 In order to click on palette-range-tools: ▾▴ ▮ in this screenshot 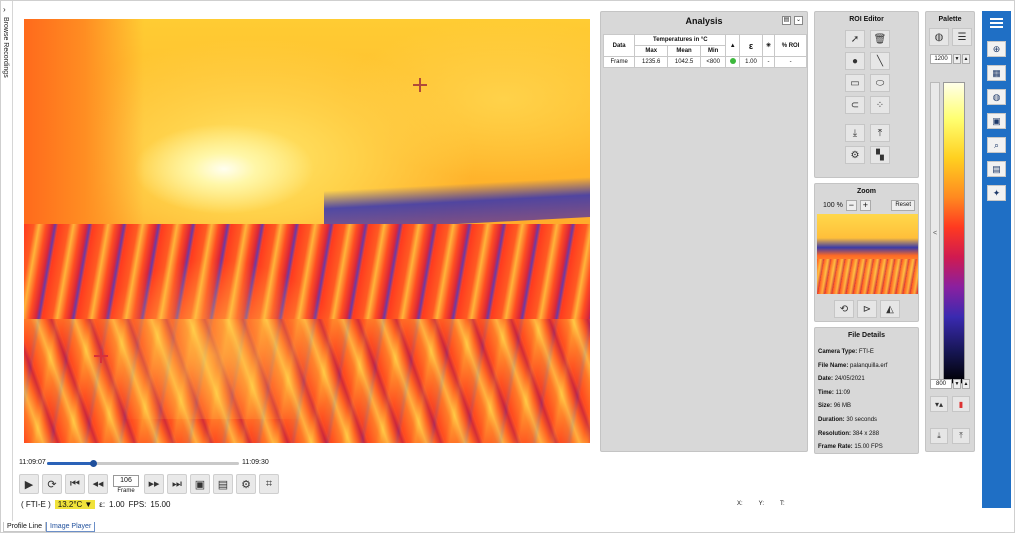, I will do `click(950, 404)`.